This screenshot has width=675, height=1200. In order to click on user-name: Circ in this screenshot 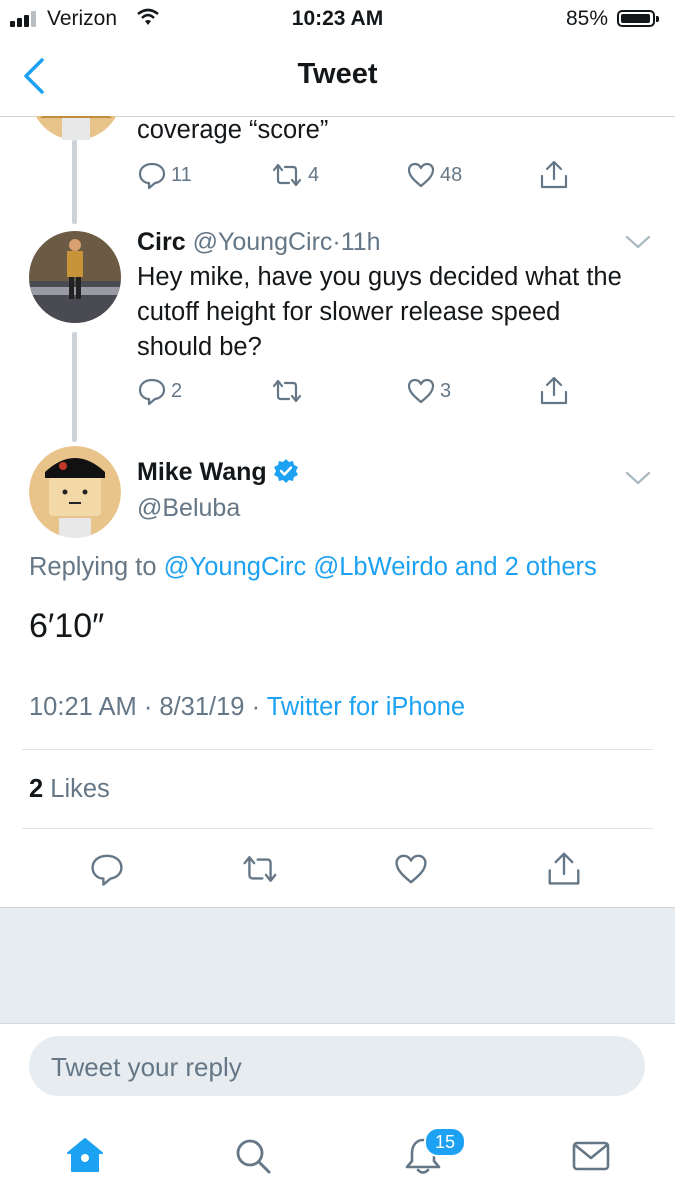, I will do `click(161, 242)`.